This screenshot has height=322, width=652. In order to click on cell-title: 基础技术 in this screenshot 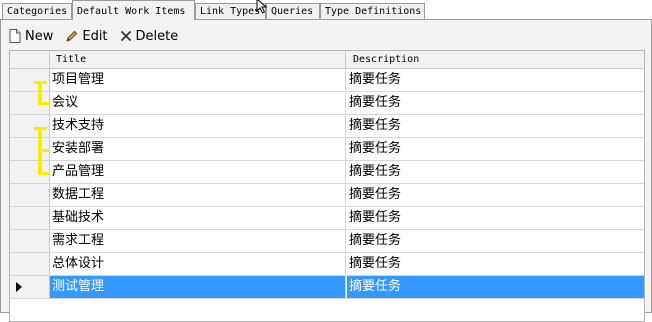, I will do `click(198, 218)`.